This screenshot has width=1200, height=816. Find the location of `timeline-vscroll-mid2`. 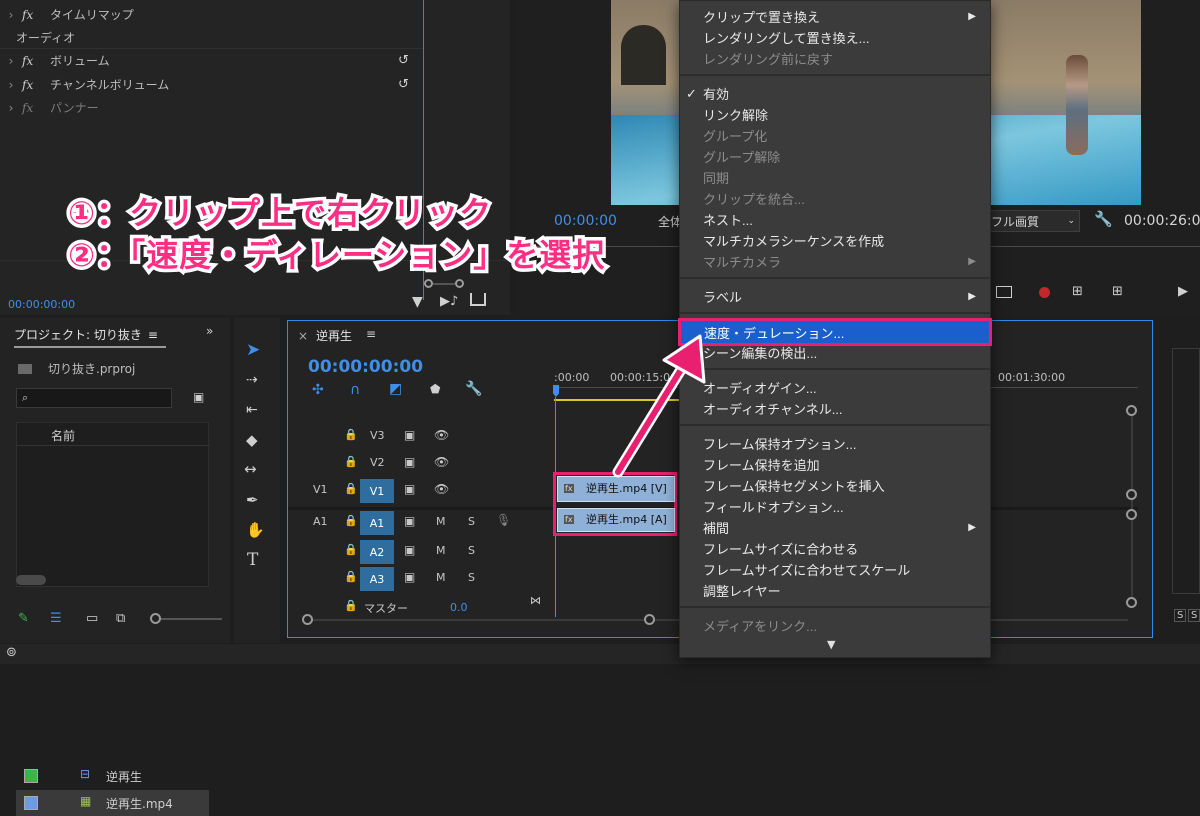

timeline-vscroll-mid2 is located at coordinates (1131, 514).